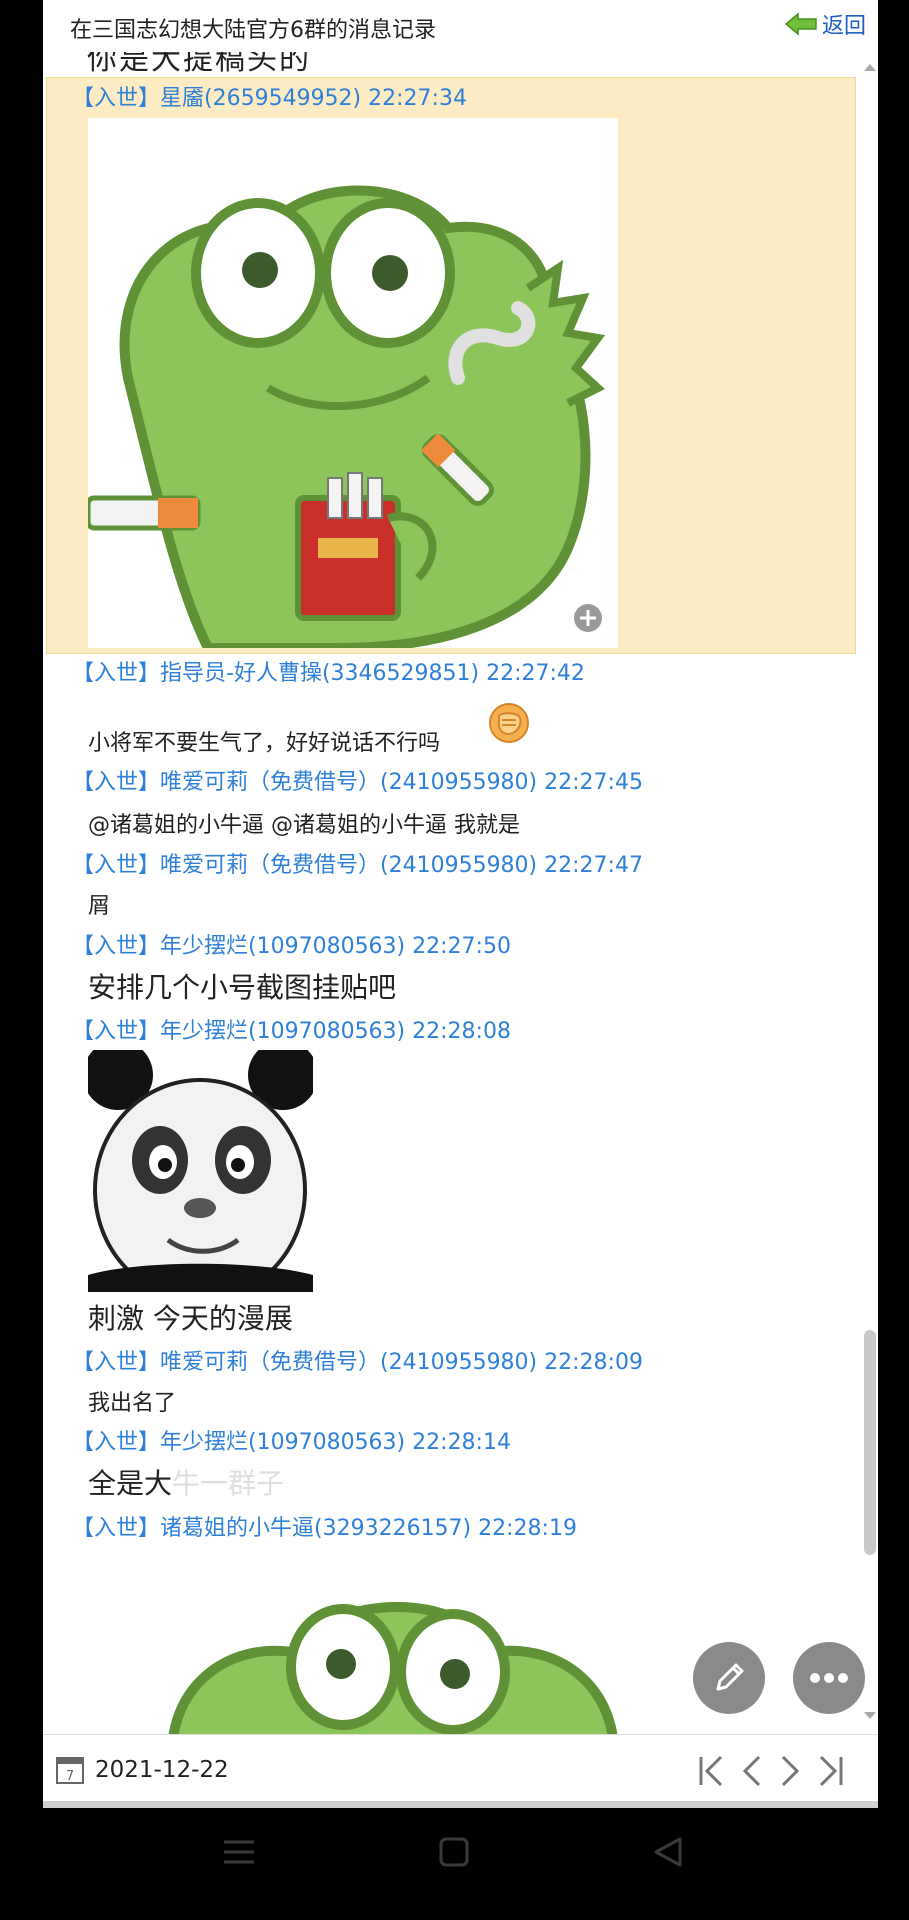 This screenshot has height=1920, width=909. I want to click on calendar-icon: 7, so click(70, 1769).